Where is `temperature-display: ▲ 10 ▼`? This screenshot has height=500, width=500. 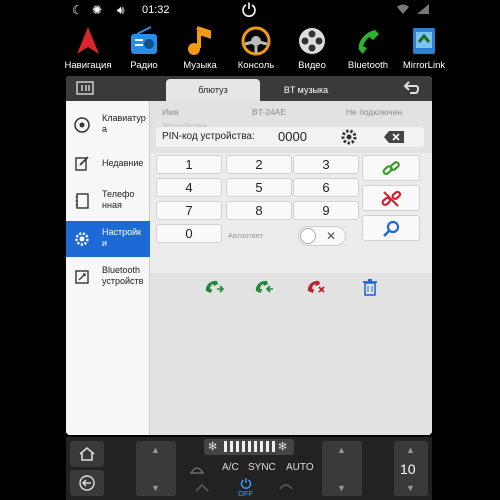
temperature-display: ▲ 10 ▼ is located at coordinates (411, 468).